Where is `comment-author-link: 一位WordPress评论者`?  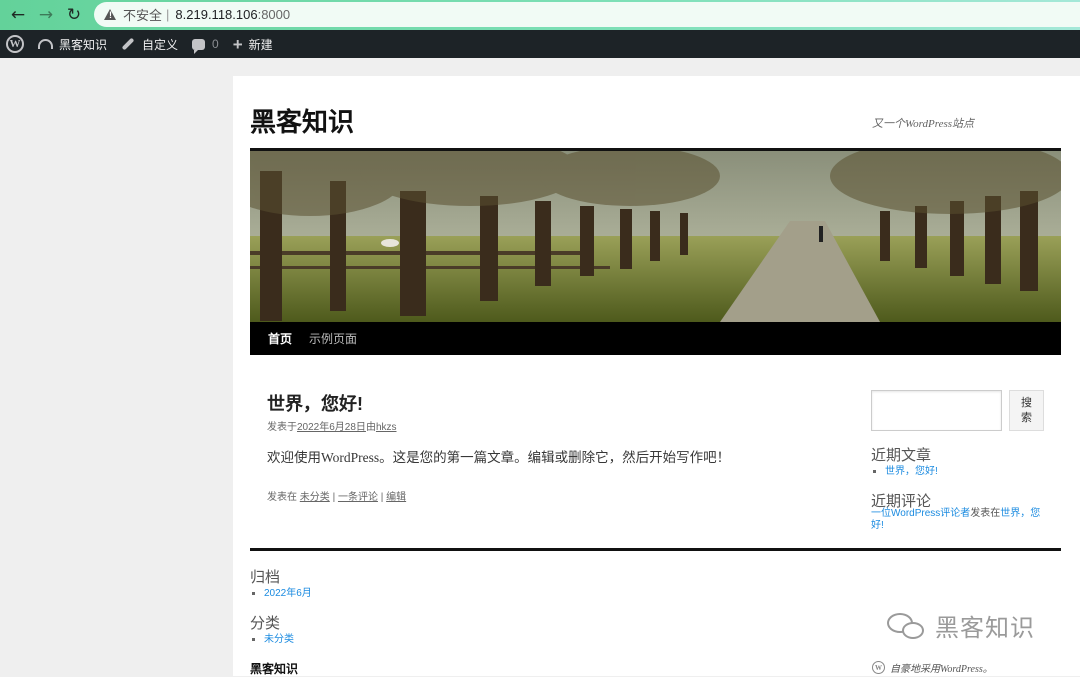
comment-author-link: 一位WordPress评论者 is located at coordinates (920, 513).